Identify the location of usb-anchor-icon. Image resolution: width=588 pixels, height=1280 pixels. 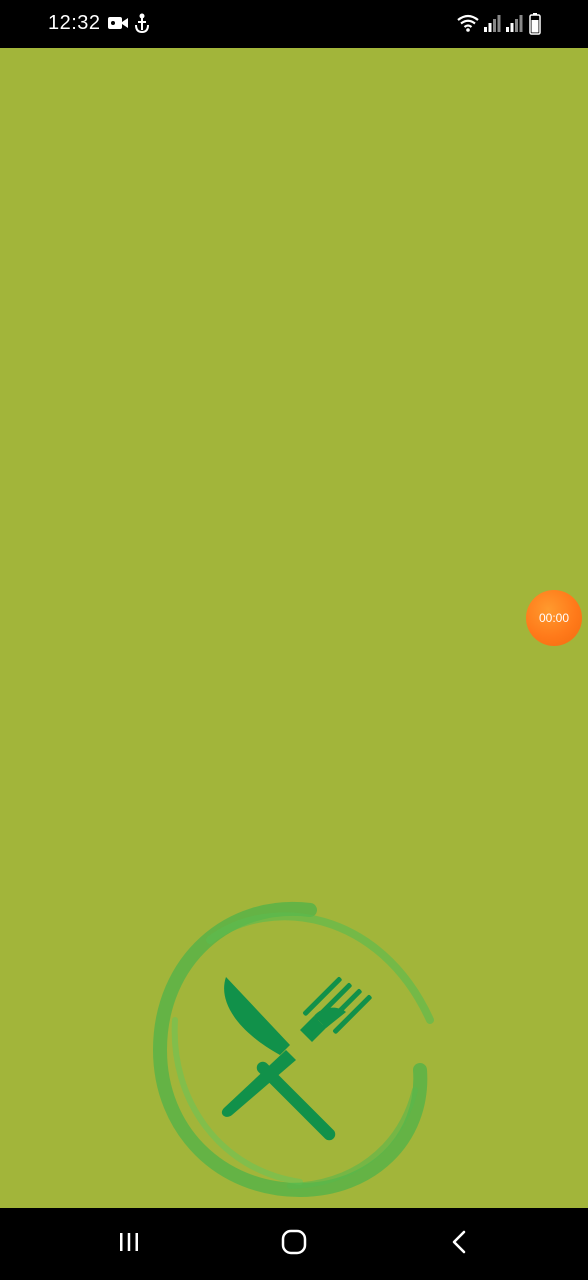
(142, 26).